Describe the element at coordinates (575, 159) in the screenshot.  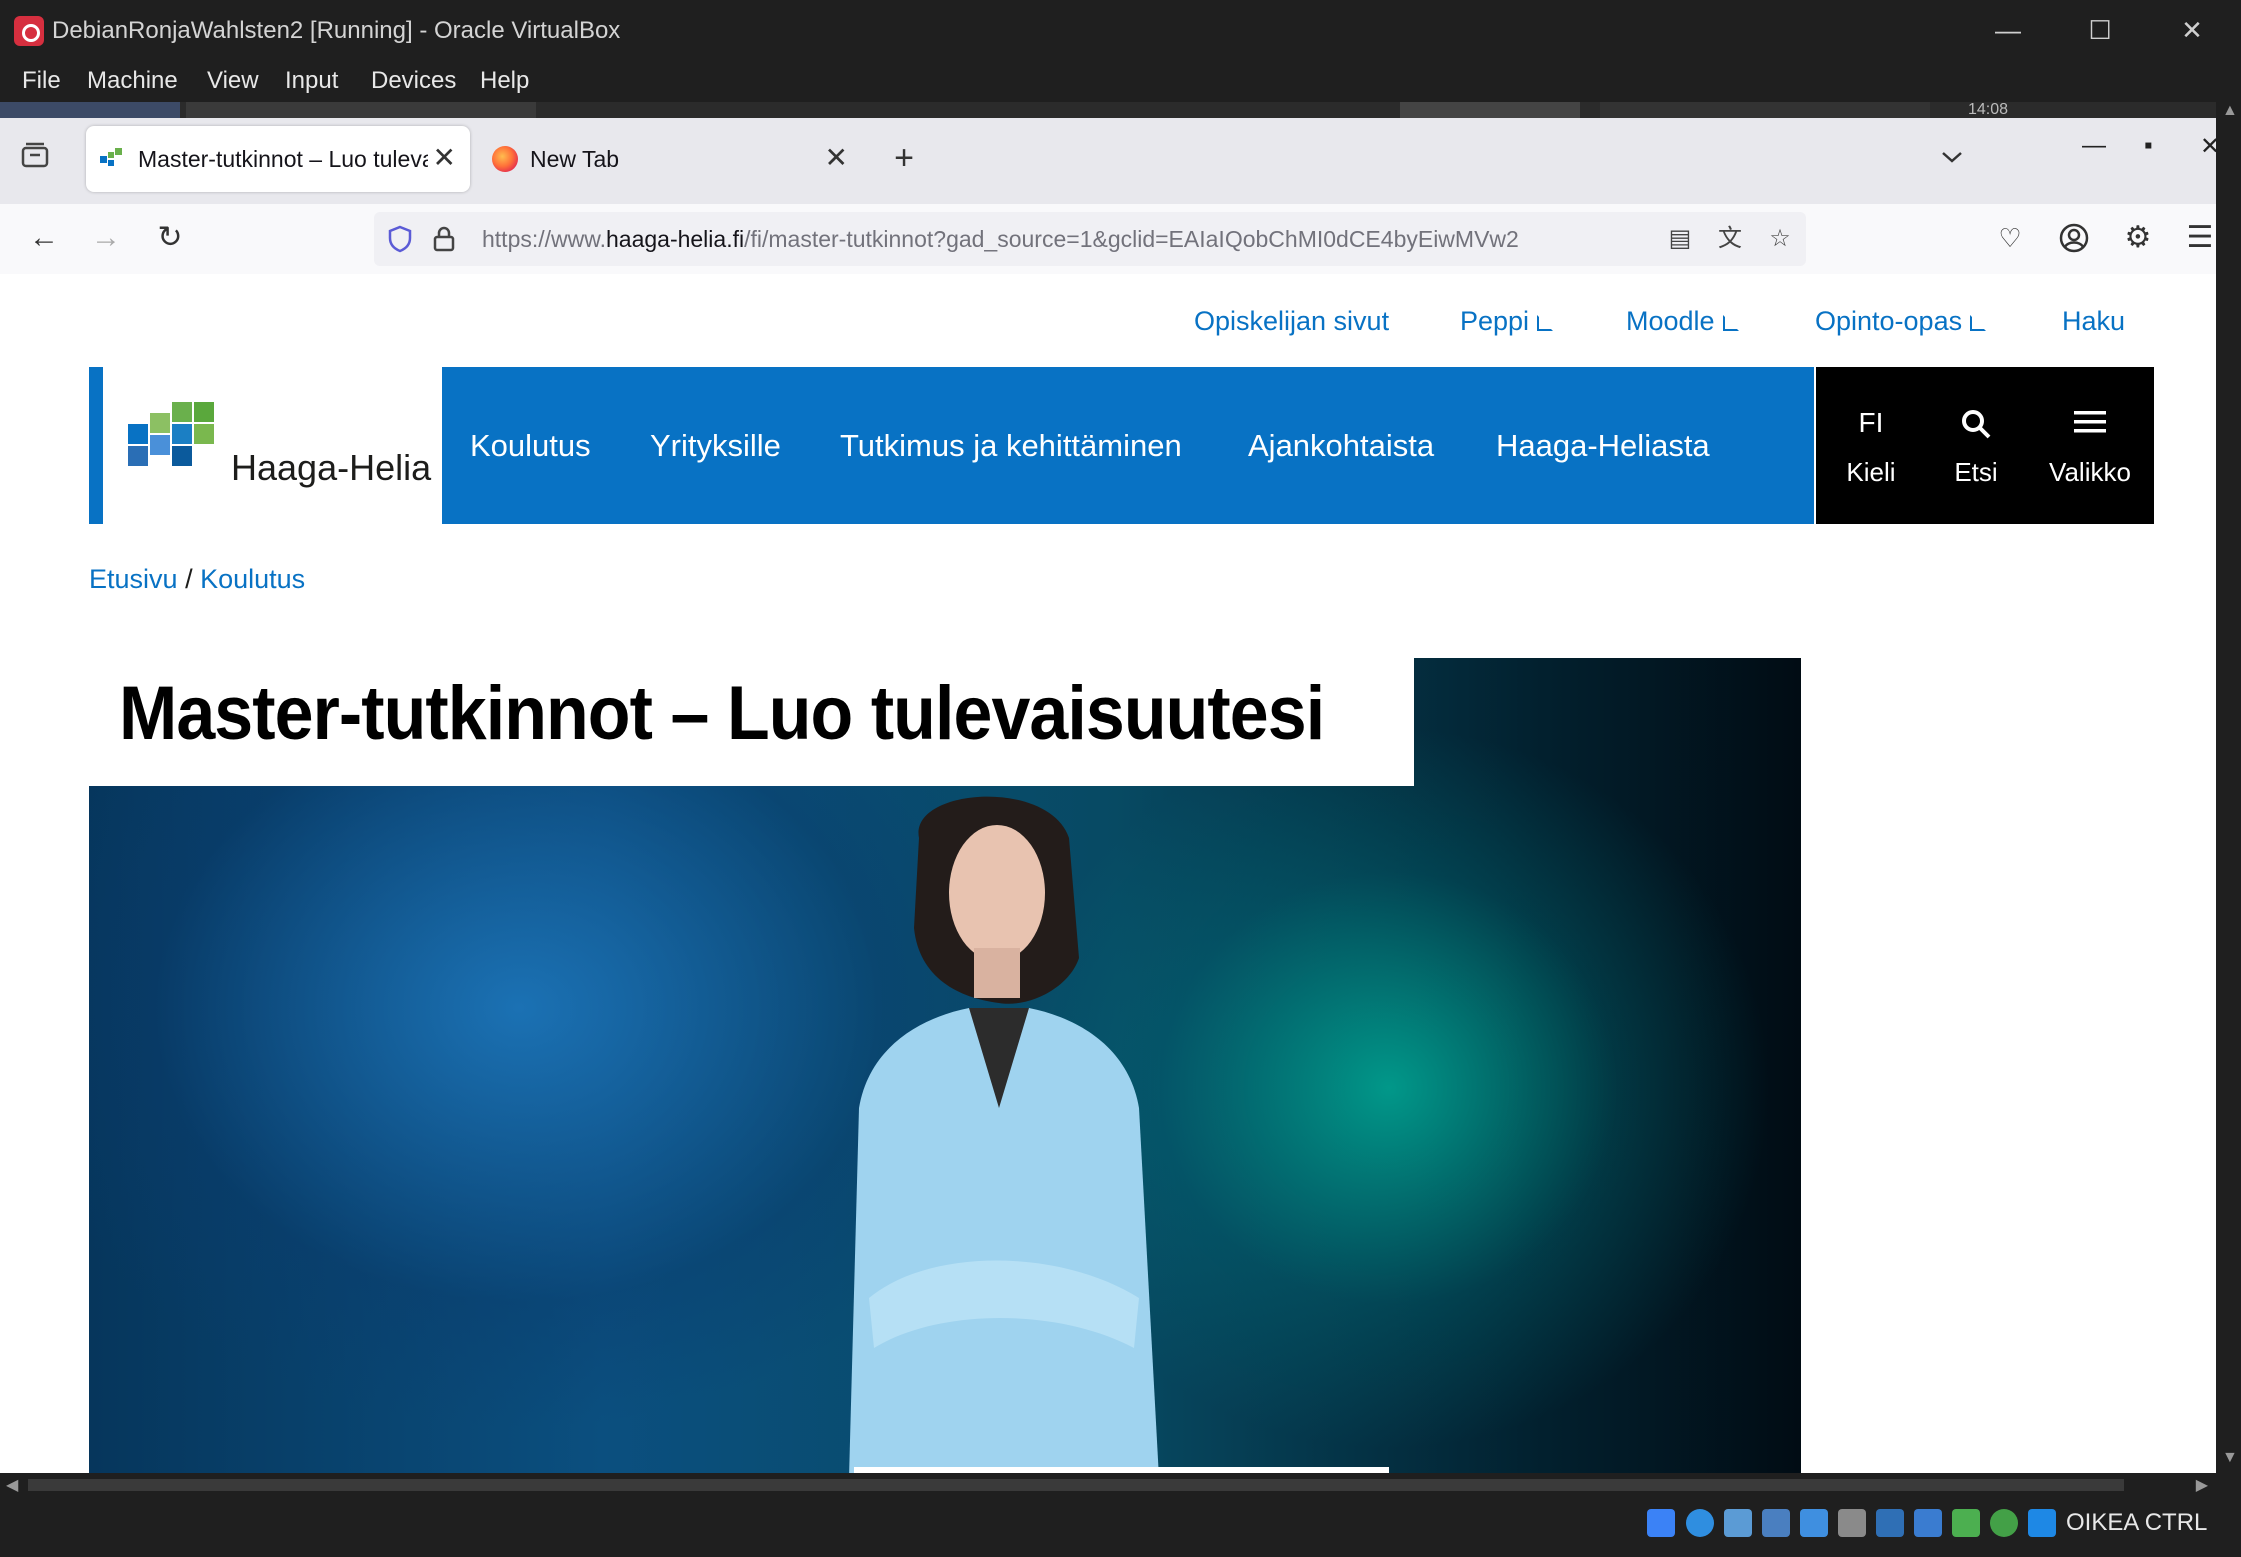
I see `tab-title: New Tab` at that location.